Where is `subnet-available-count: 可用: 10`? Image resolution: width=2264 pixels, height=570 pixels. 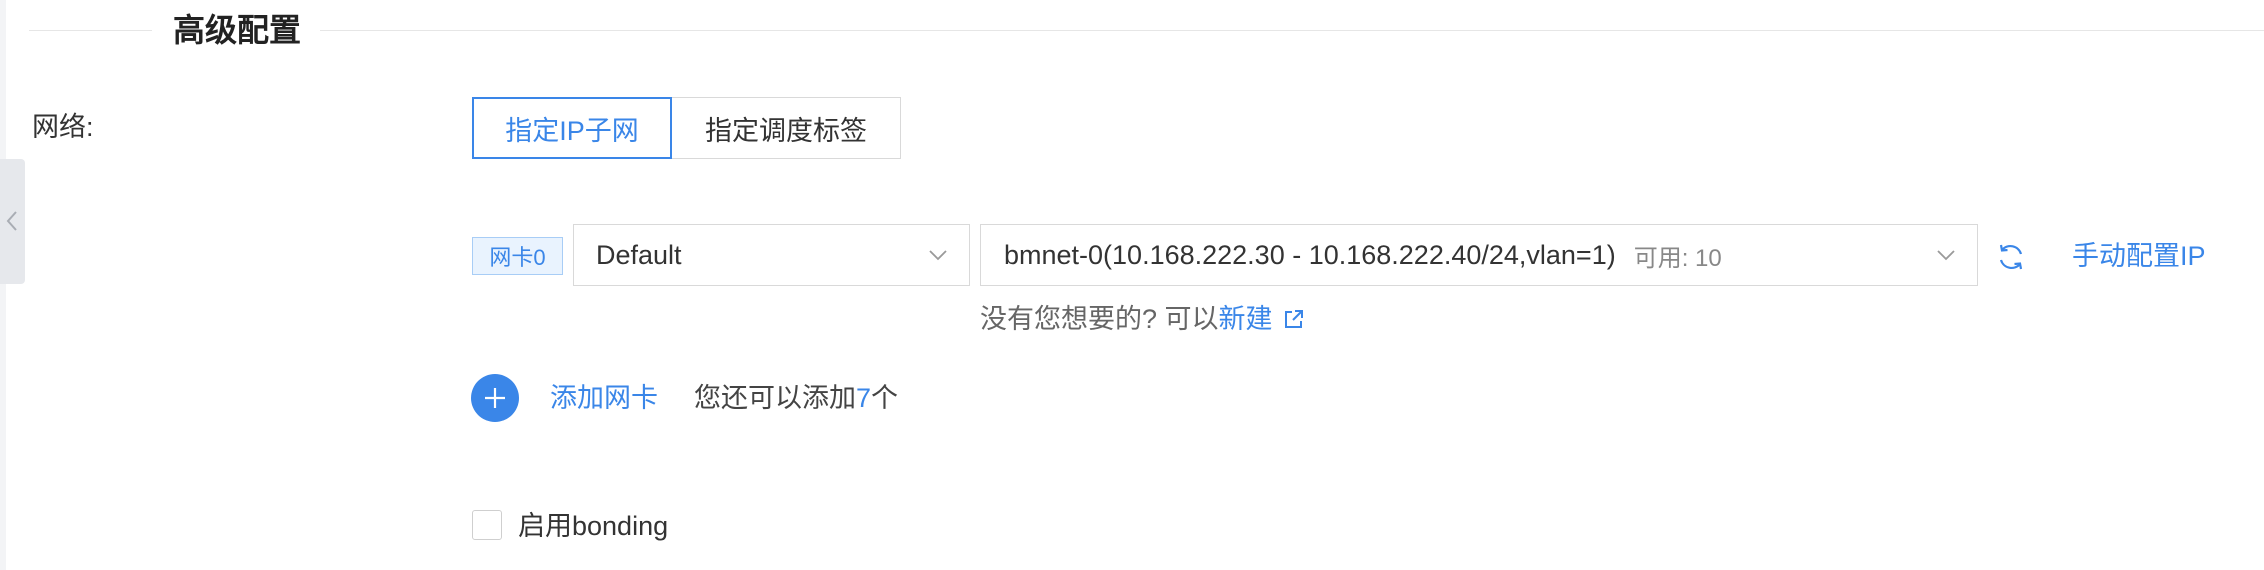 subnet-available-count: 可用: 10 is located at coordinates (1677, 258).